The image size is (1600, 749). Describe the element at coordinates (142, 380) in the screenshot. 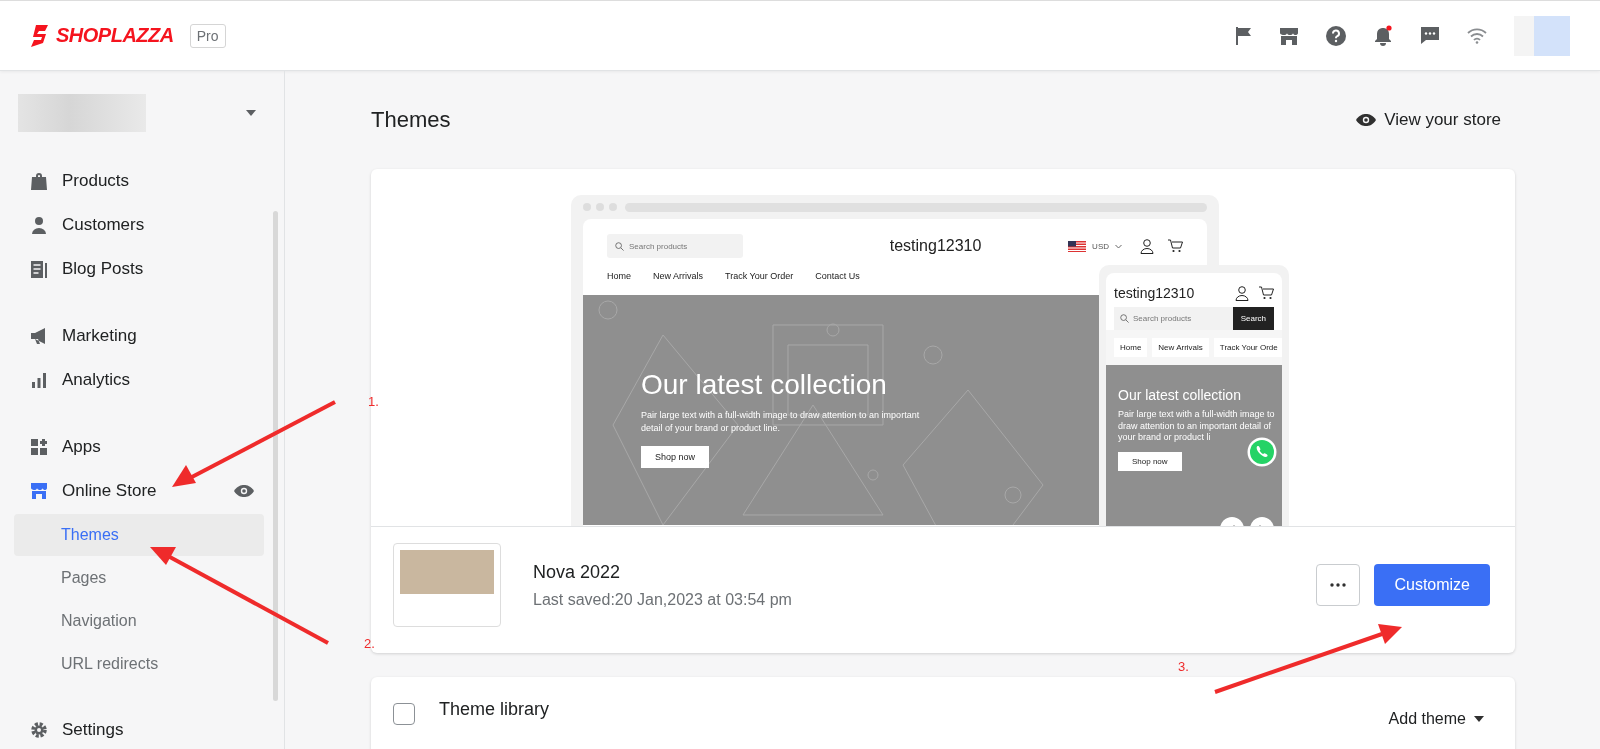

I see `sidebar-item: Analytics` at that location.